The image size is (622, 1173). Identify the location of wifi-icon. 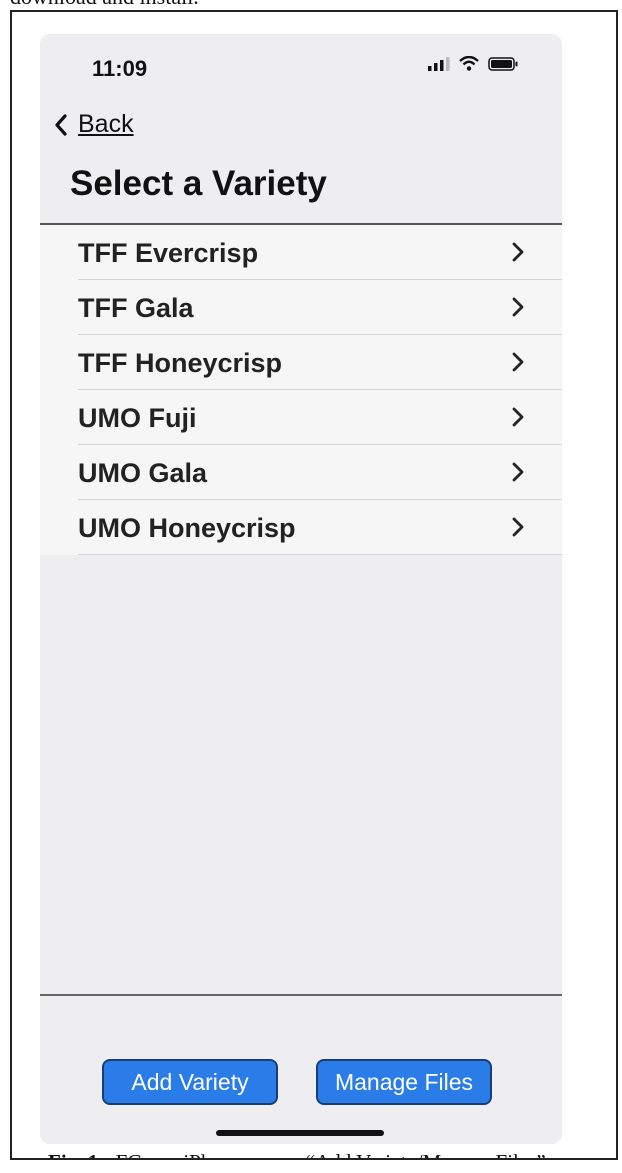
(469, 63).